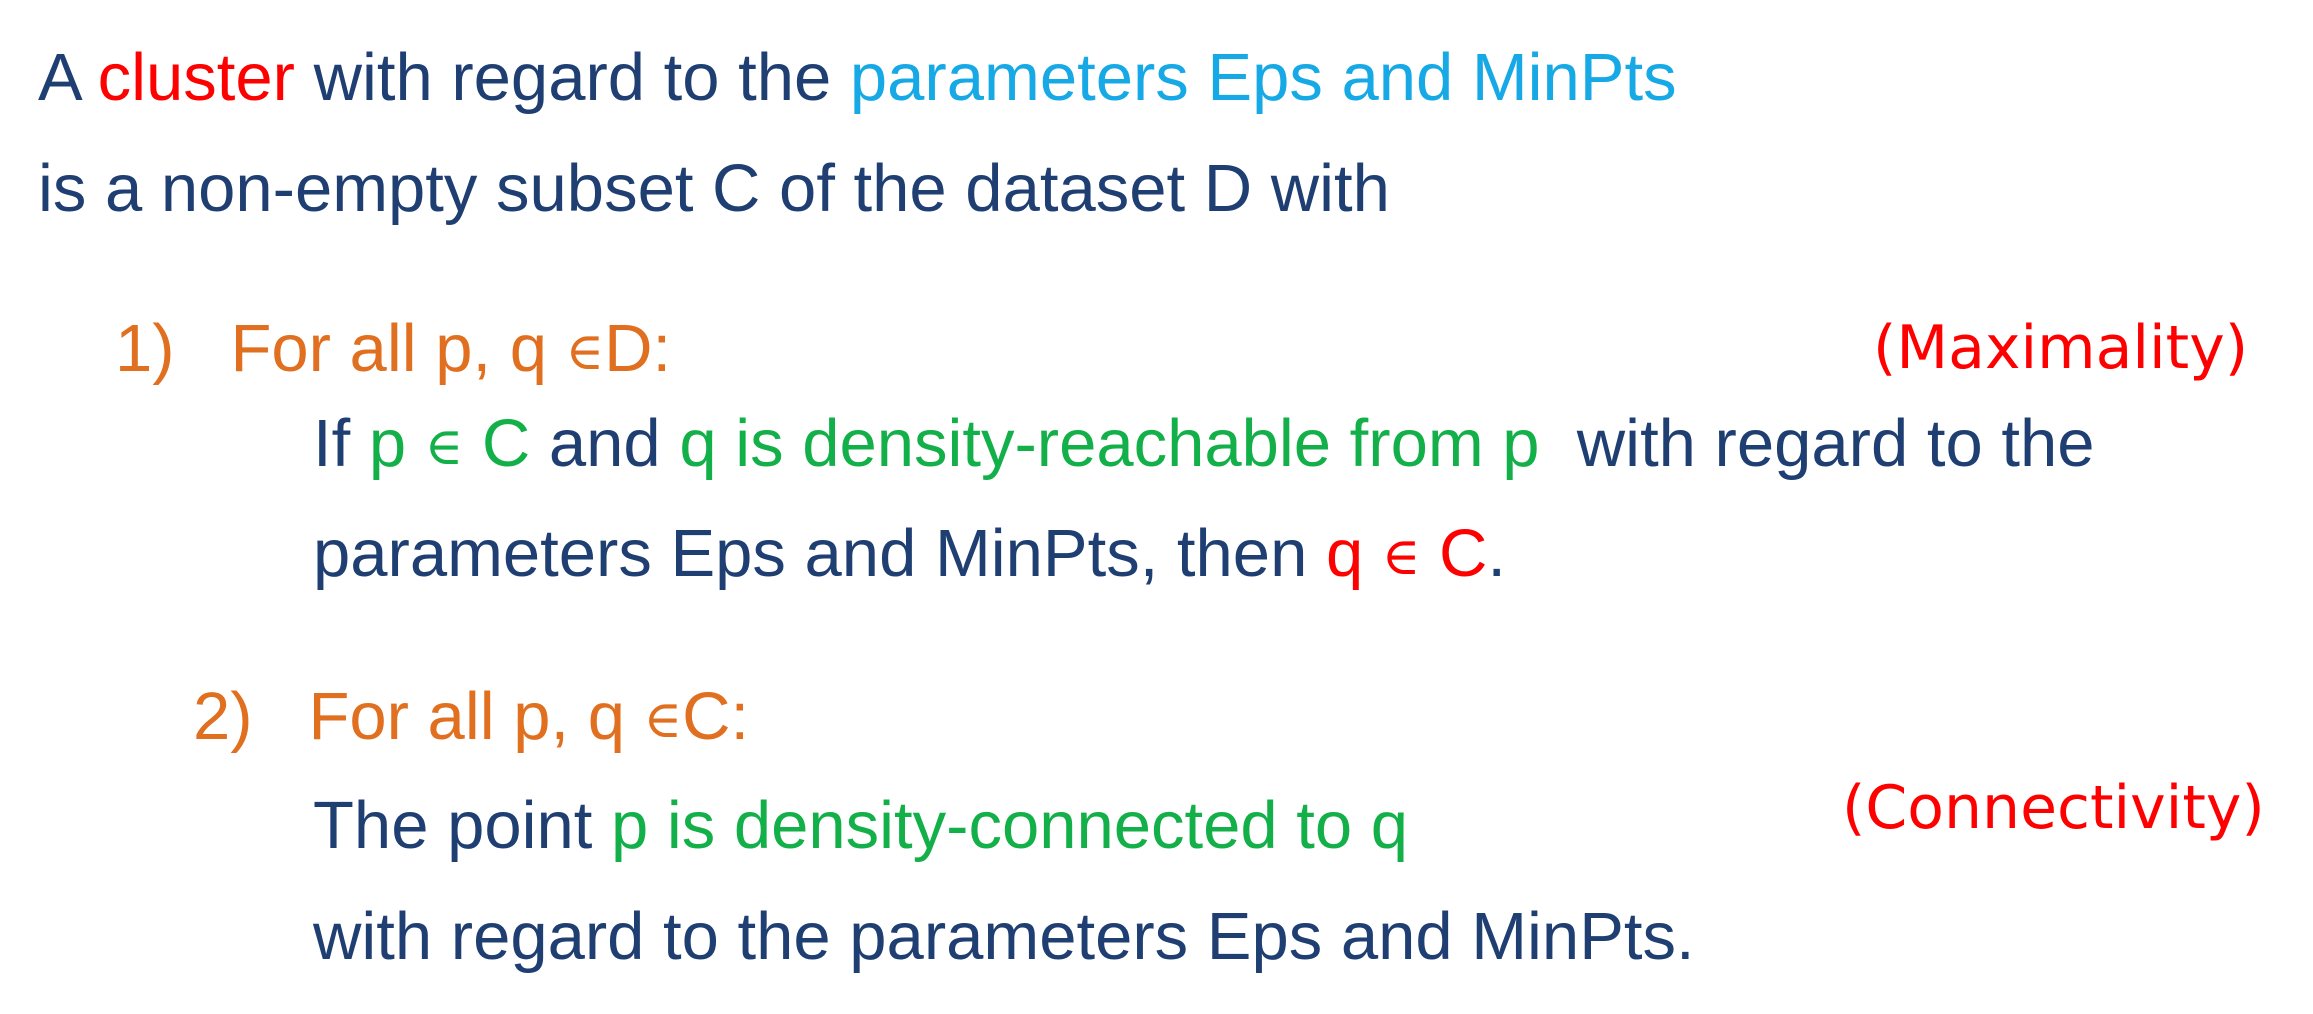 This screenshot has width=2313, height=1014. What do you see at coordinates (387, 443) in the screenshot?
I see `p-variable: p` at bounding box center [387, 443].